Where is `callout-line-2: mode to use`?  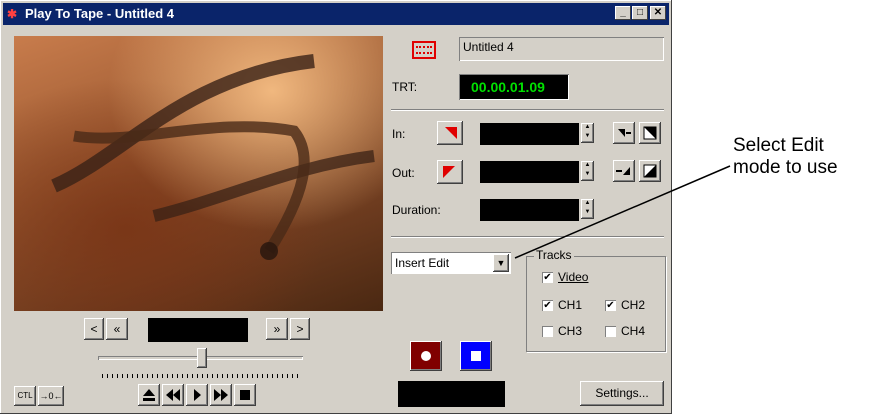 callout-line-2: mode to use is located at coordinates (785, 167).